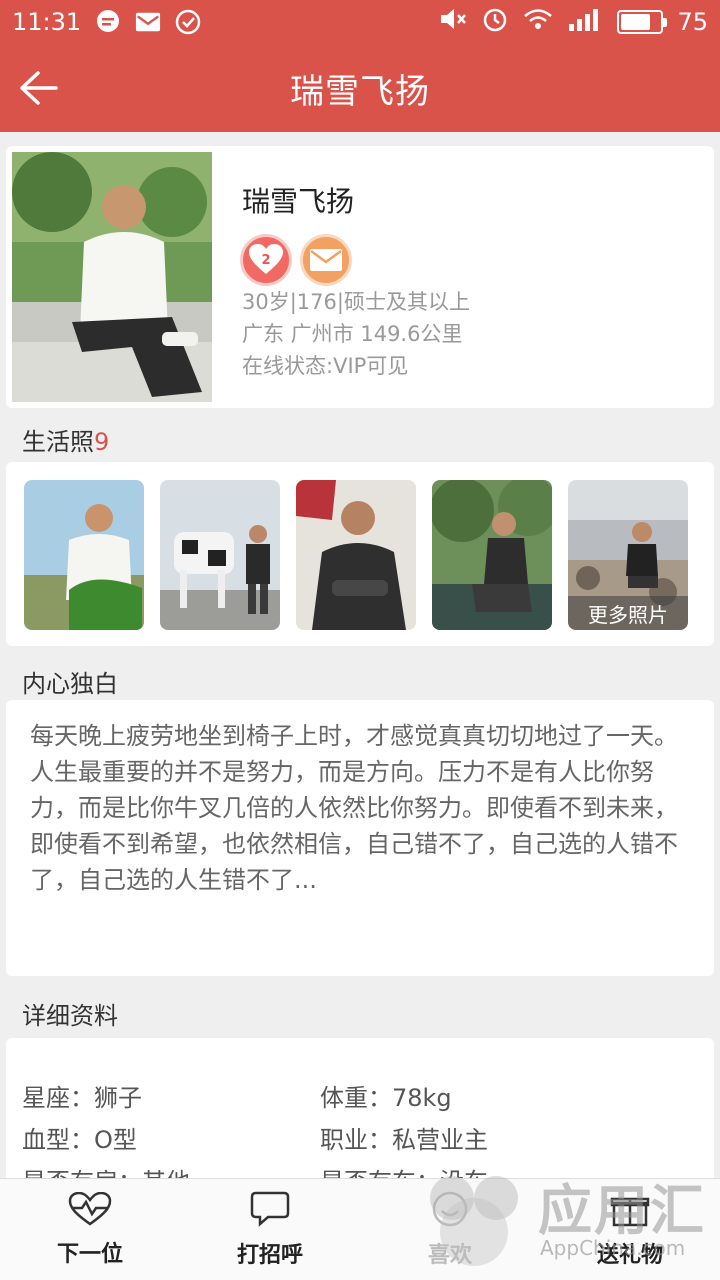 The height and width of the screenshot is (1280, 720). I want to click on profile-badges: 2, so click(296, 260).